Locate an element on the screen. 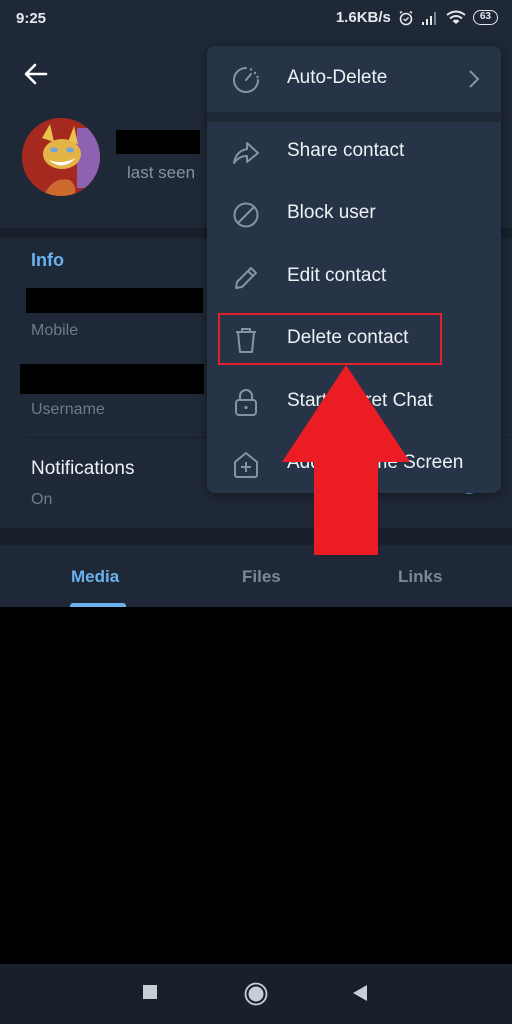 Image resolution: width=512 pixels, height=1024 pixels. notifications-title: Notifications is located at coordinates (83, 469).